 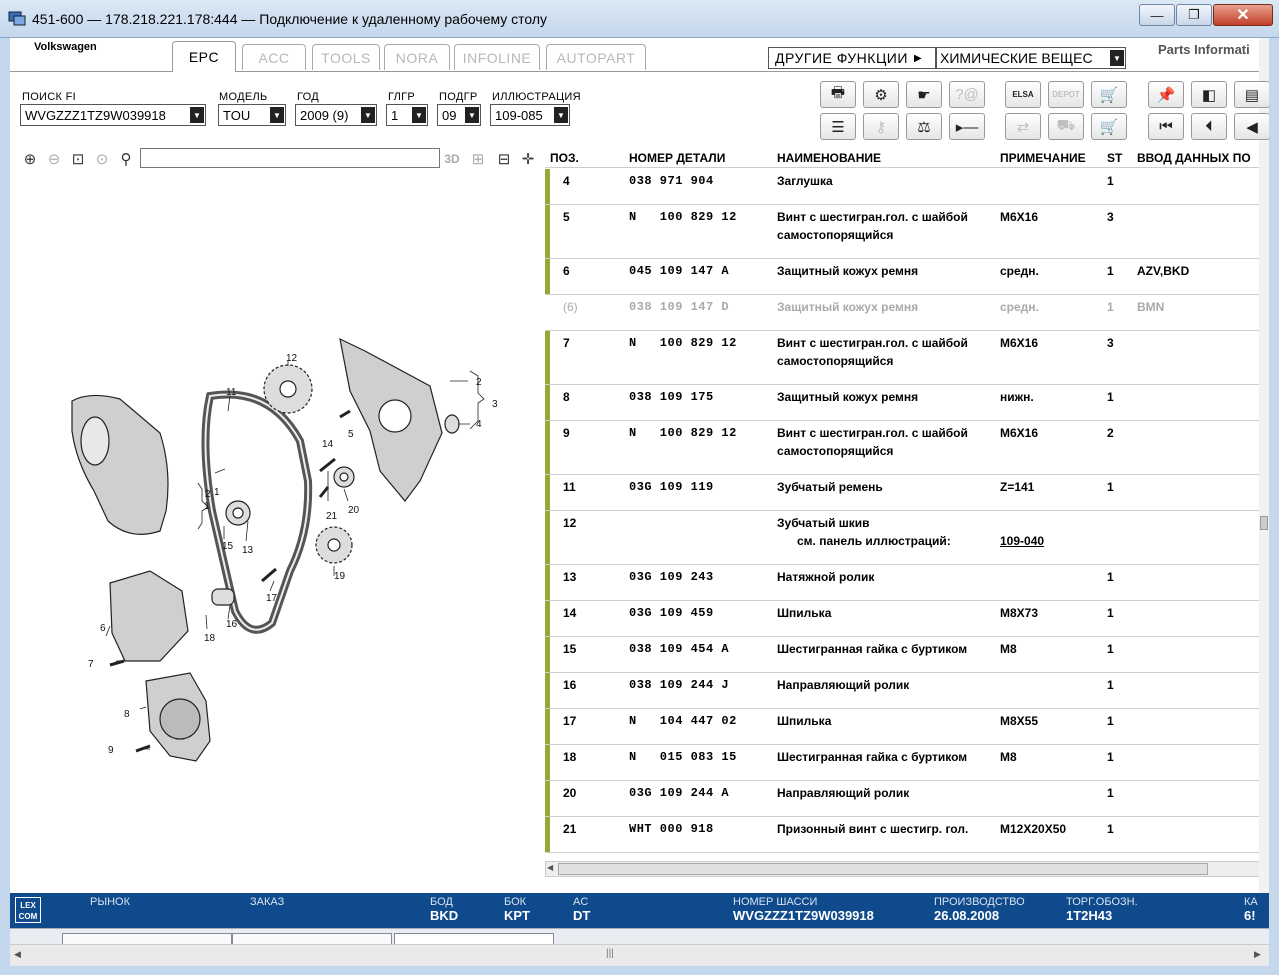 I want to click on callout-label-15: 15, so click(x=228, y=546).